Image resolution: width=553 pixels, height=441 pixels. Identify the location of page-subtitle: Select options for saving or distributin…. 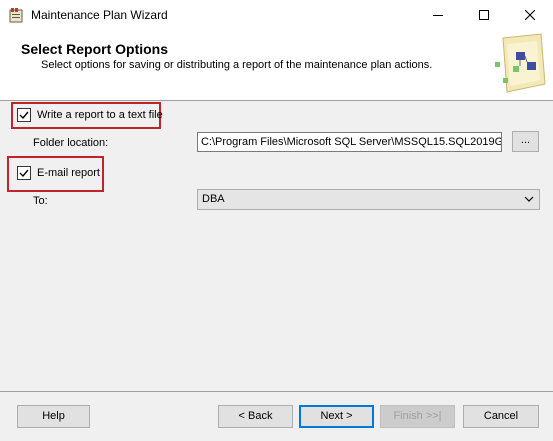
(237, 65).